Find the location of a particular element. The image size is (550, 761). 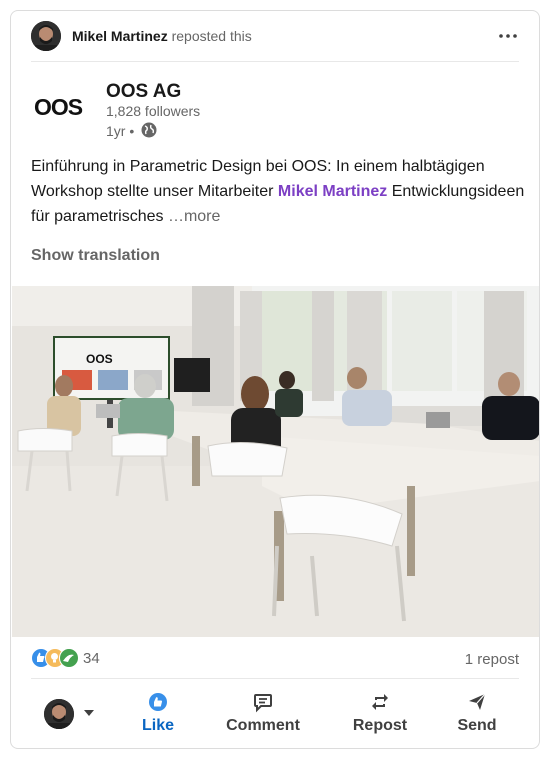

social-action-bar: Like Comment Repost Send is located at coordinates (275, 713).